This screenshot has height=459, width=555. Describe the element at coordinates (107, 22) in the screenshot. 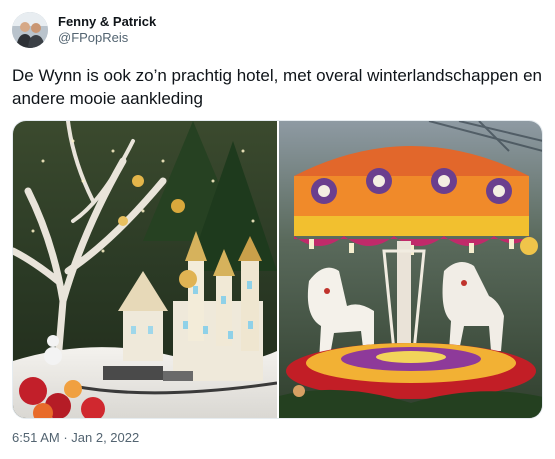

I see `author-display-name: Fenny & Patrick` at that location.